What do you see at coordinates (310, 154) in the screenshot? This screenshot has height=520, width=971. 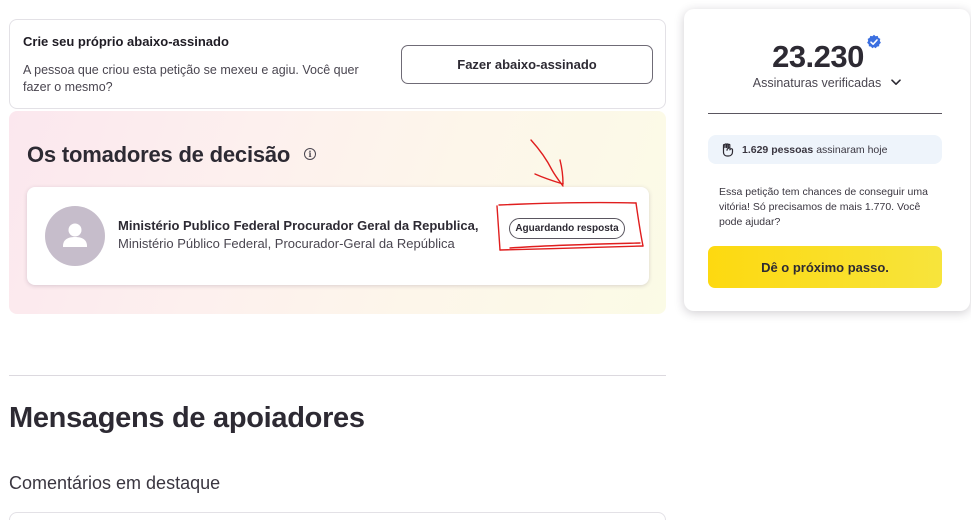 I see `info-icon: i` at bounding box center [310, 154].